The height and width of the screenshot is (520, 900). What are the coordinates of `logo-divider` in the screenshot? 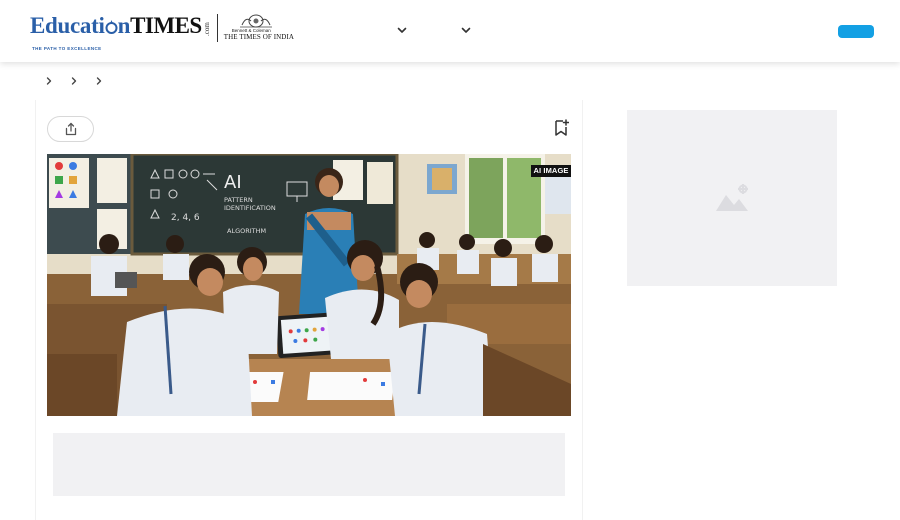 It's located at (217, 28).